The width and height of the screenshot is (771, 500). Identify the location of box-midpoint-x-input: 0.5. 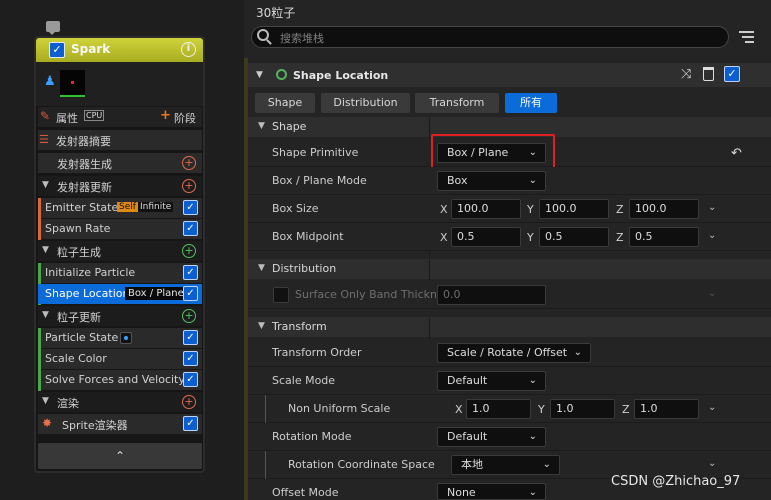
(486, 237).